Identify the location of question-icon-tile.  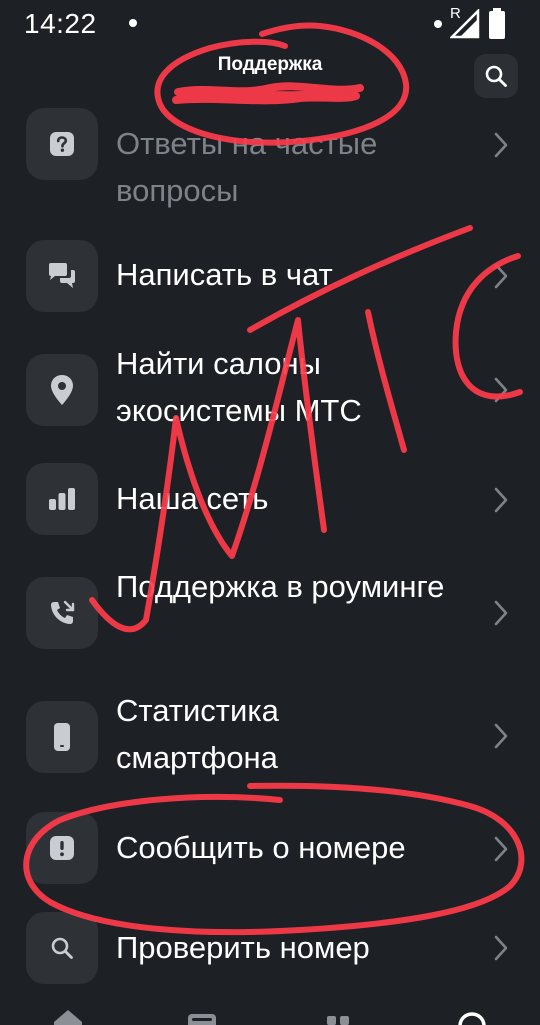
(62, 144).